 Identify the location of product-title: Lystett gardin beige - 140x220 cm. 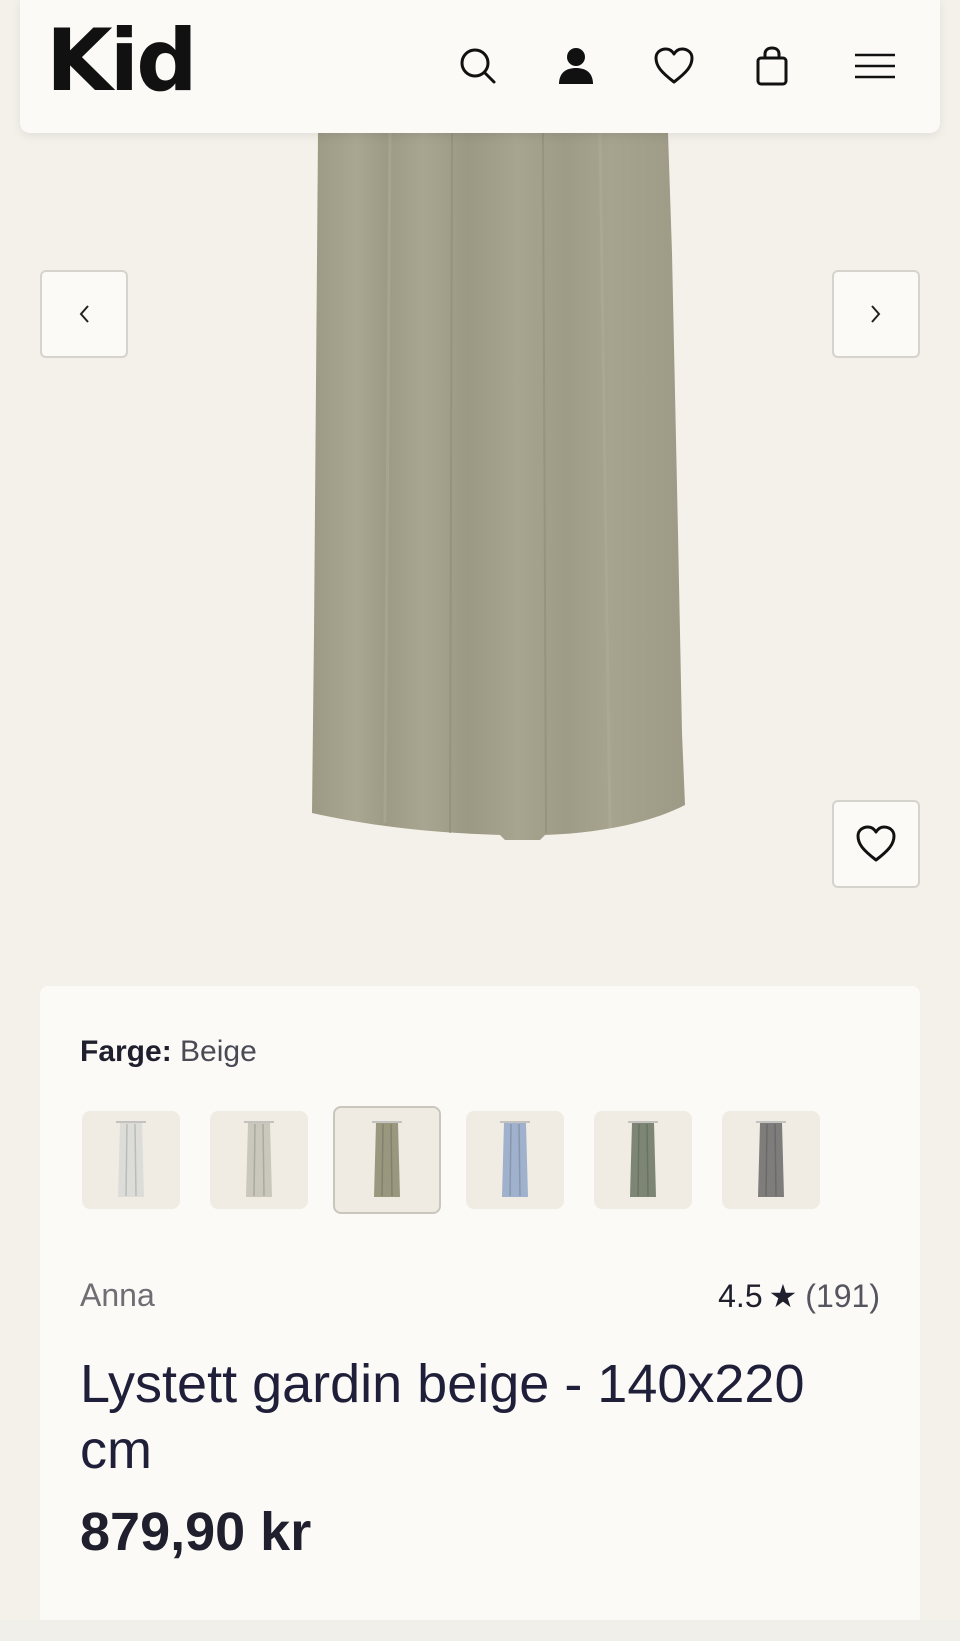
(442, 1417).